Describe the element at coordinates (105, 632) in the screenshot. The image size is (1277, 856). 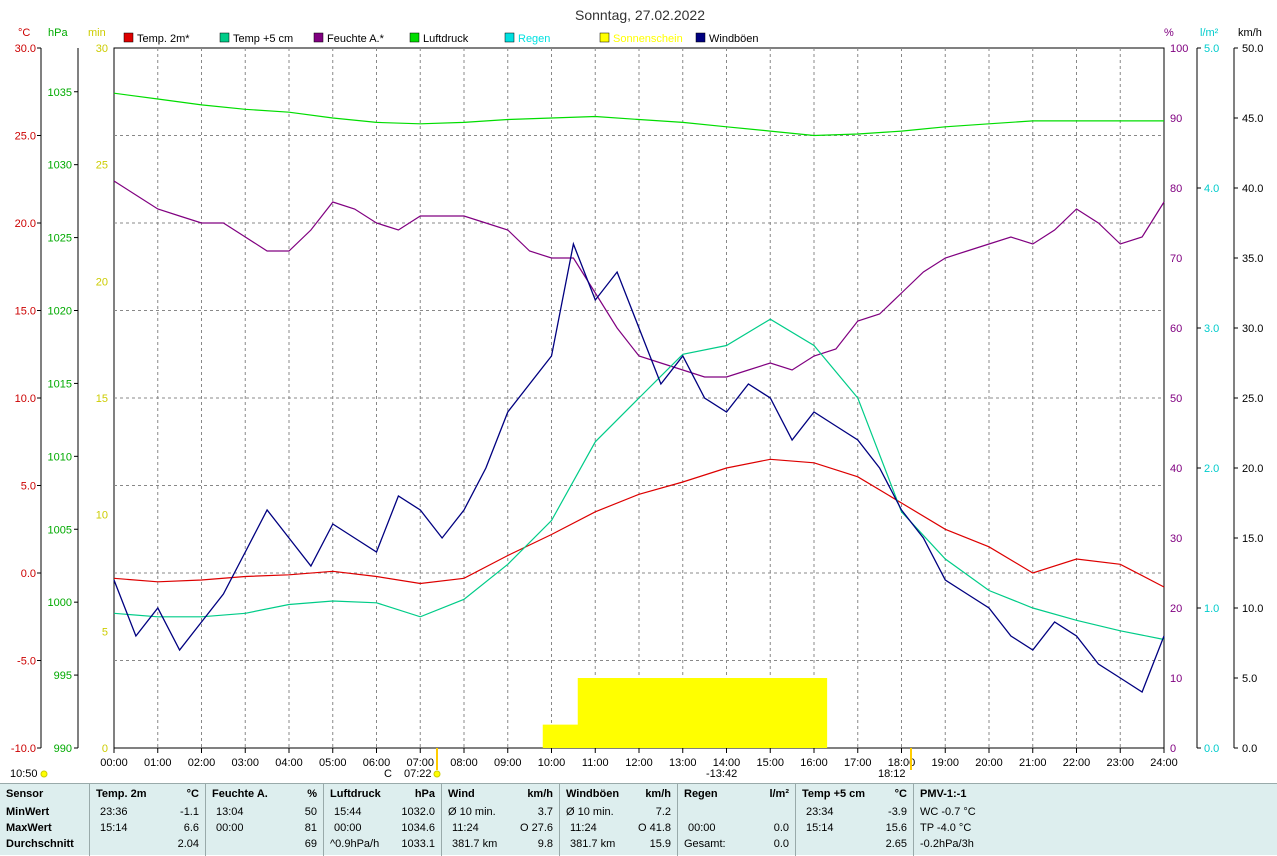
I see `sun-tick-label: 5` at that location.